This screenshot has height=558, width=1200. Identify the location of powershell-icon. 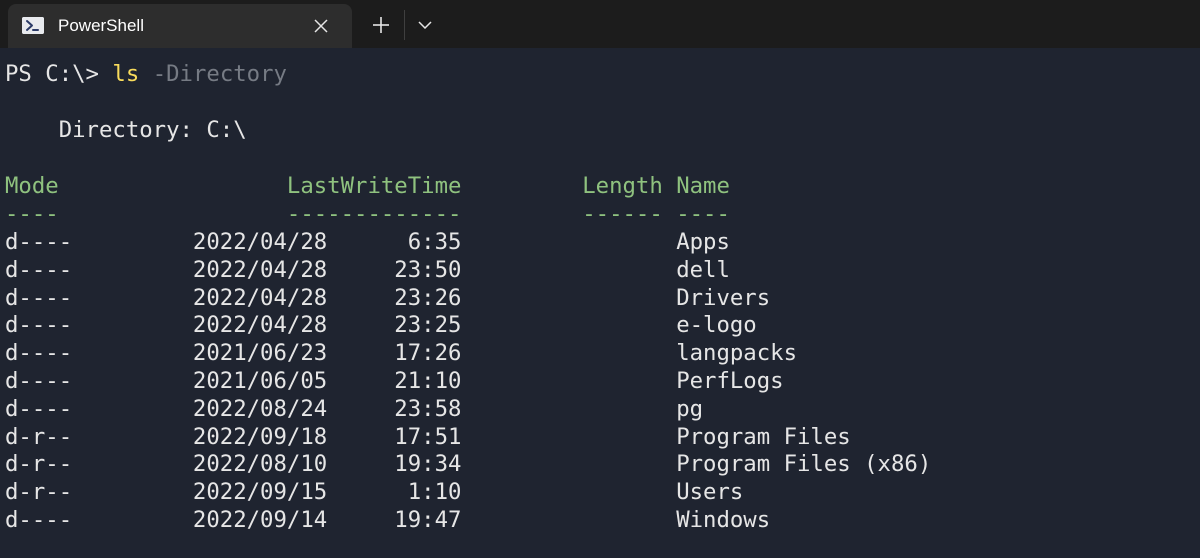
(33, 25).